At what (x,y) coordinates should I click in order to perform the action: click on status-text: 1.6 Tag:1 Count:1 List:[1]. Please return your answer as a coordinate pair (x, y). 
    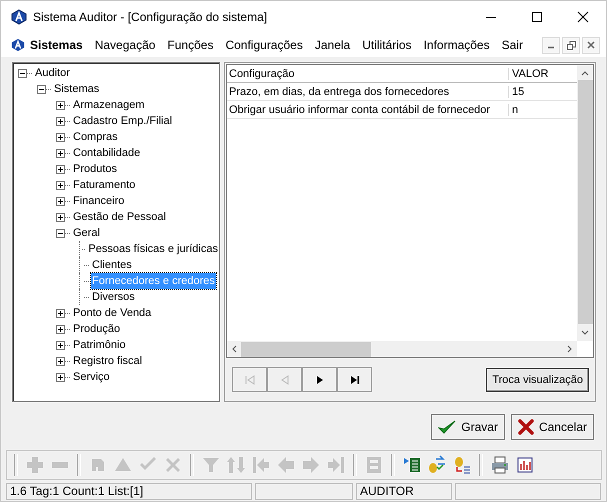
    Looking at the image, I should click on (129, 491).